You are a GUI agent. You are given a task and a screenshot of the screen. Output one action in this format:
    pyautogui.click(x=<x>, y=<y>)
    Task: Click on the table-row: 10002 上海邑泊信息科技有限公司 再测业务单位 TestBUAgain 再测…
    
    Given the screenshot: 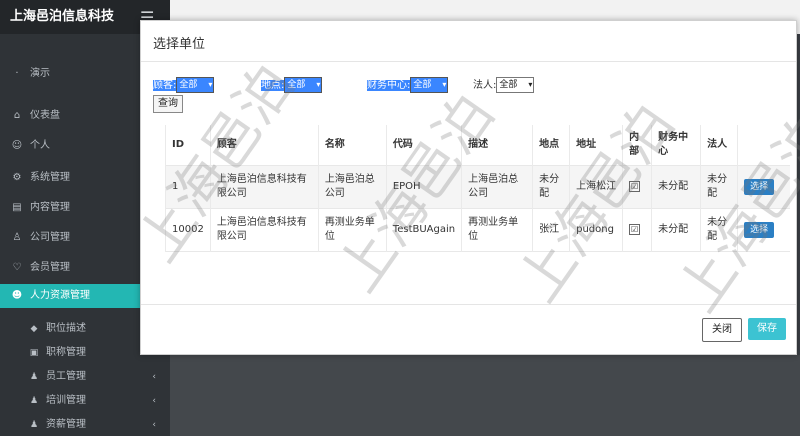 What is the action you would take?
    pyautogui.click(x=478, y=230)
    